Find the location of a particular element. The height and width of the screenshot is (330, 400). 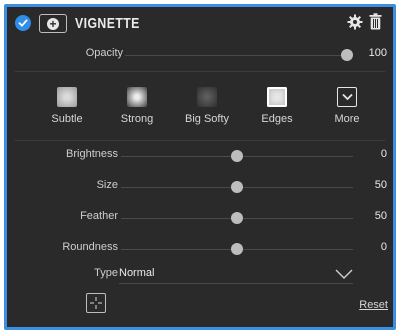

feather-thumb is located at coordinates (237, 218).